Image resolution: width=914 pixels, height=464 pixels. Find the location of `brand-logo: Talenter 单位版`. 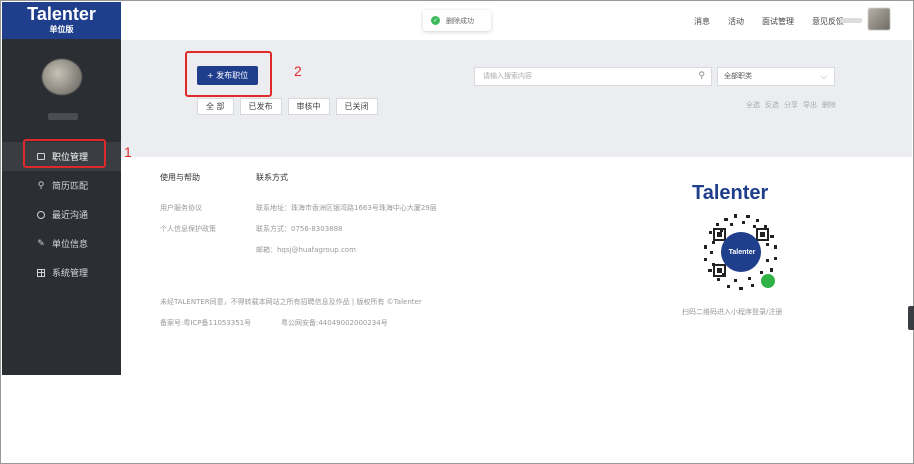

brand-logo: Talenter 单位版 is located at coordinates (61, 20).